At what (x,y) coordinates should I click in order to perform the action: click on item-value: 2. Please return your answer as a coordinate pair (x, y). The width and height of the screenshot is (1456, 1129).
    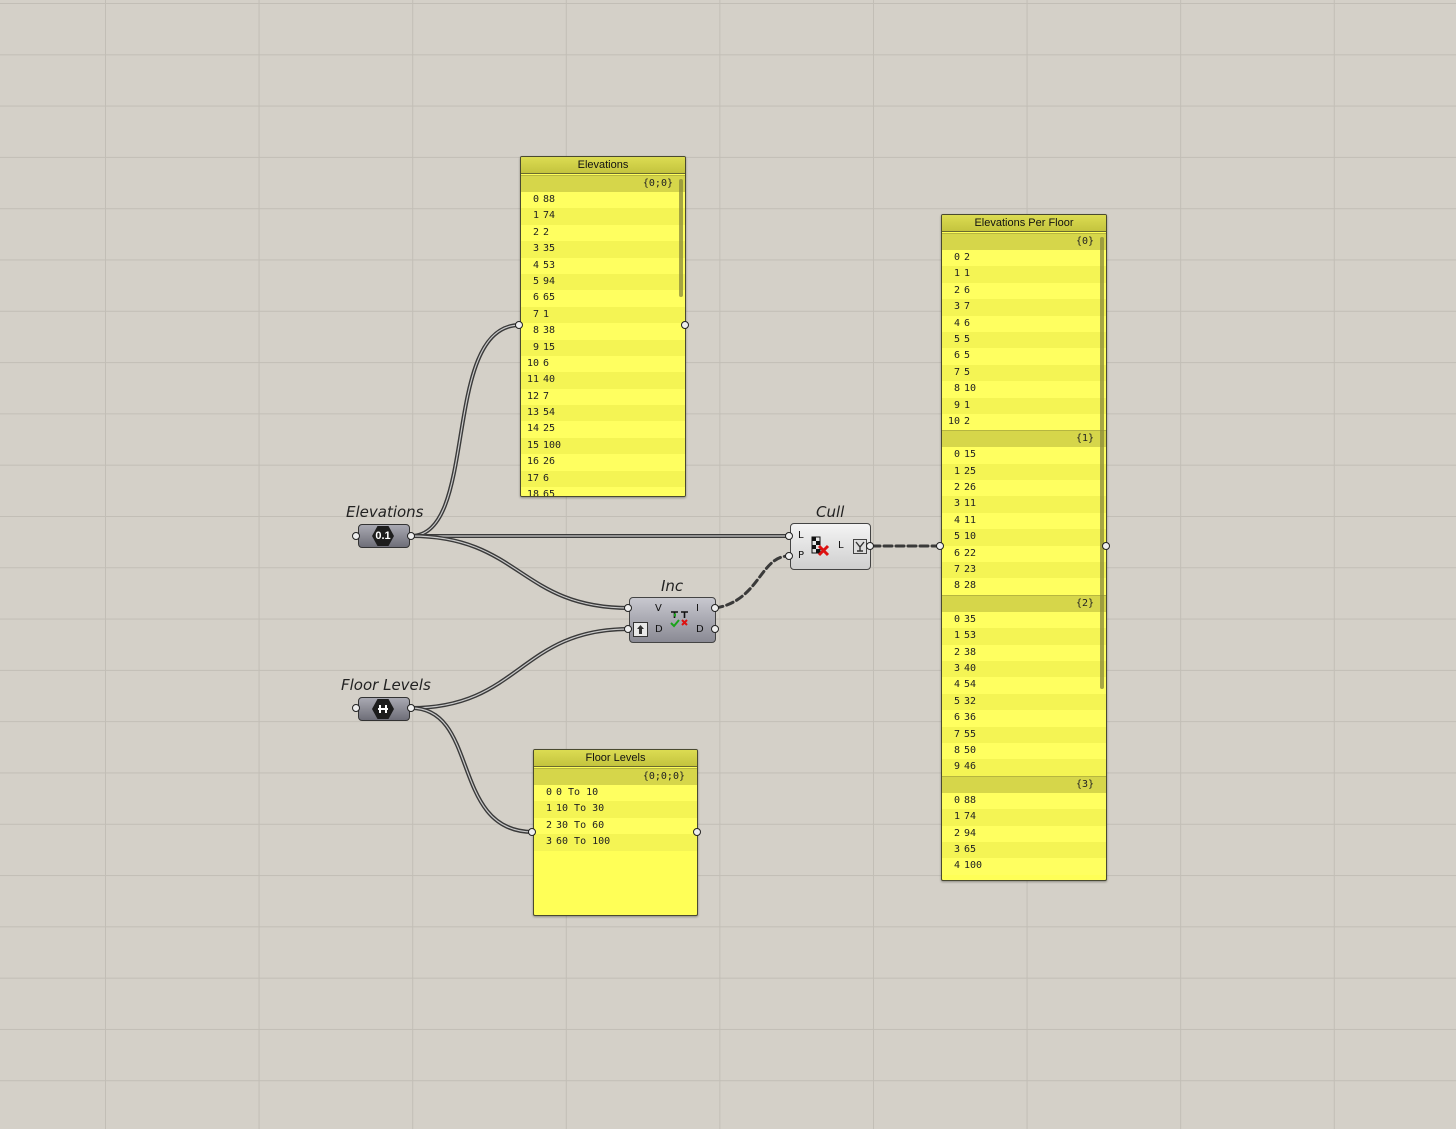
    Looking at the image, I should click on (967, 421).